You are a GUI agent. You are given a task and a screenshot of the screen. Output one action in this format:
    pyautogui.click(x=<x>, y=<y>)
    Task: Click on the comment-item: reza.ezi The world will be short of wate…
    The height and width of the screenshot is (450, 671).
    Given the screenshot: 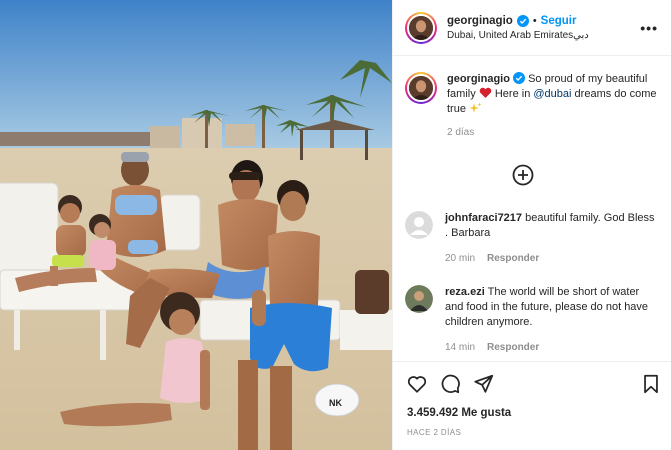 What is the action you would take?
    pyautogui.click(x=532, y=320)
    